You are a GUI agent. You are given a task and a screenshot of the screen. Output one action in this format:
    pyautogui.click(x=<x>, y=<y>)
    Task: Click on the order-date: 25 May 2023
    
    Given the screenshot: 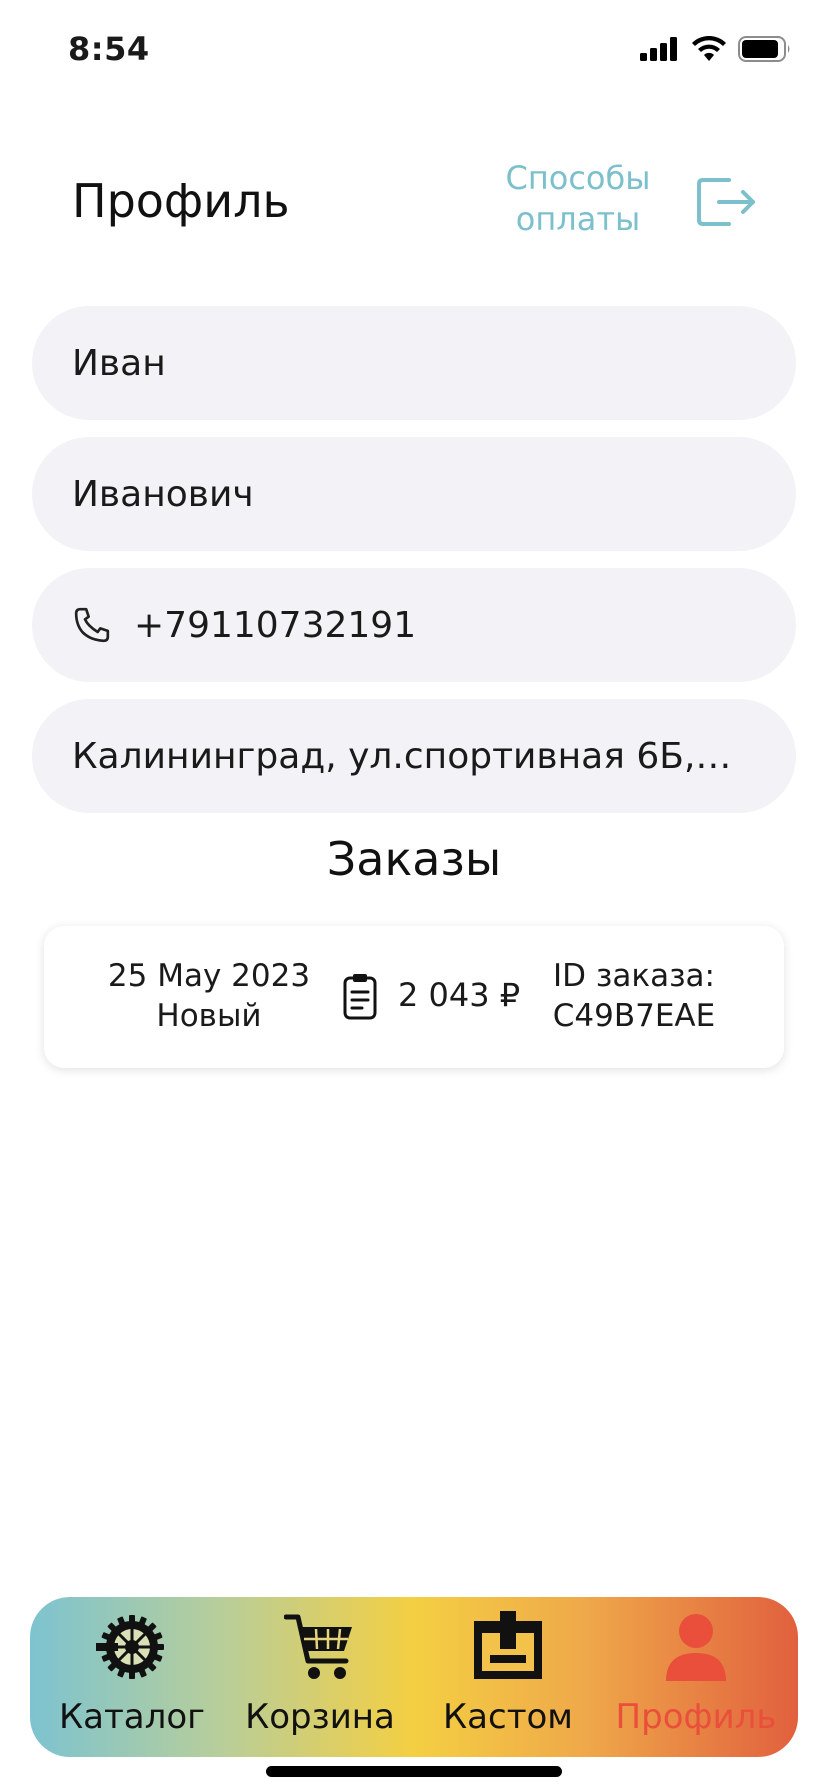 What is the action you would take?
    pyautogui.click(x=209, y=976)
    